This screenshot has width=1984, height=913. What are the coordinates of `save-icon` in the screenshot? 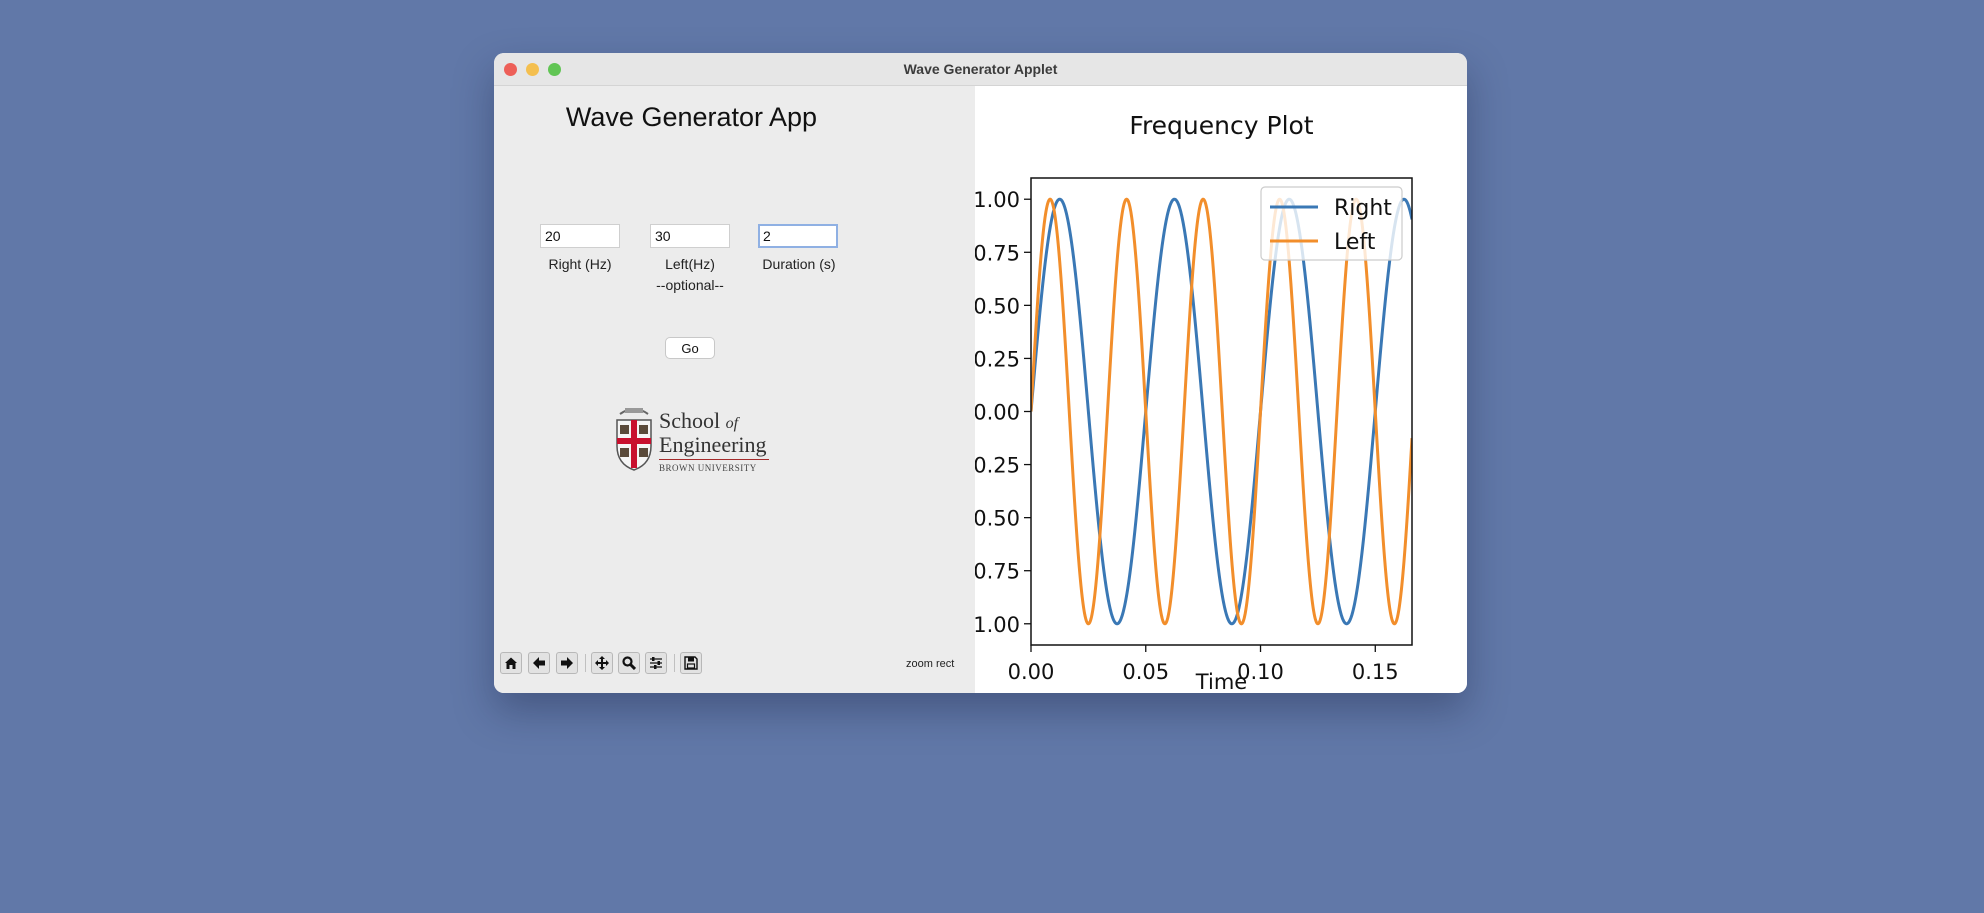 It's located at (691, 663).